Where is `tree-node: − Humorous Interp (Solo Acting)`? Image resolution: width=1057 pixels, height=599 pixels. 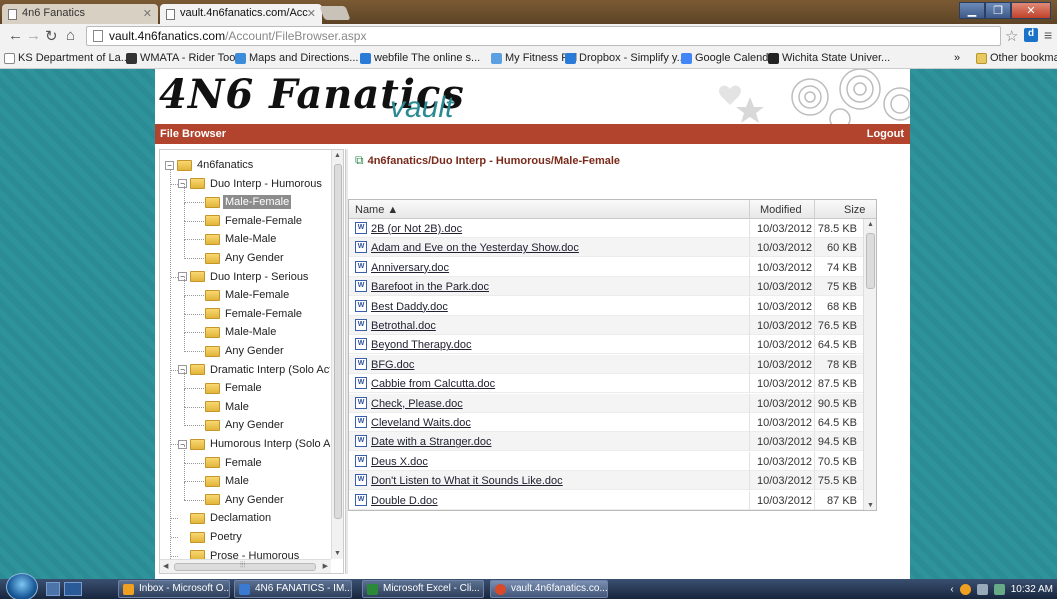 tree-node: − Humorous Interp (Solo Acting) is located at coordinates (254, 444).